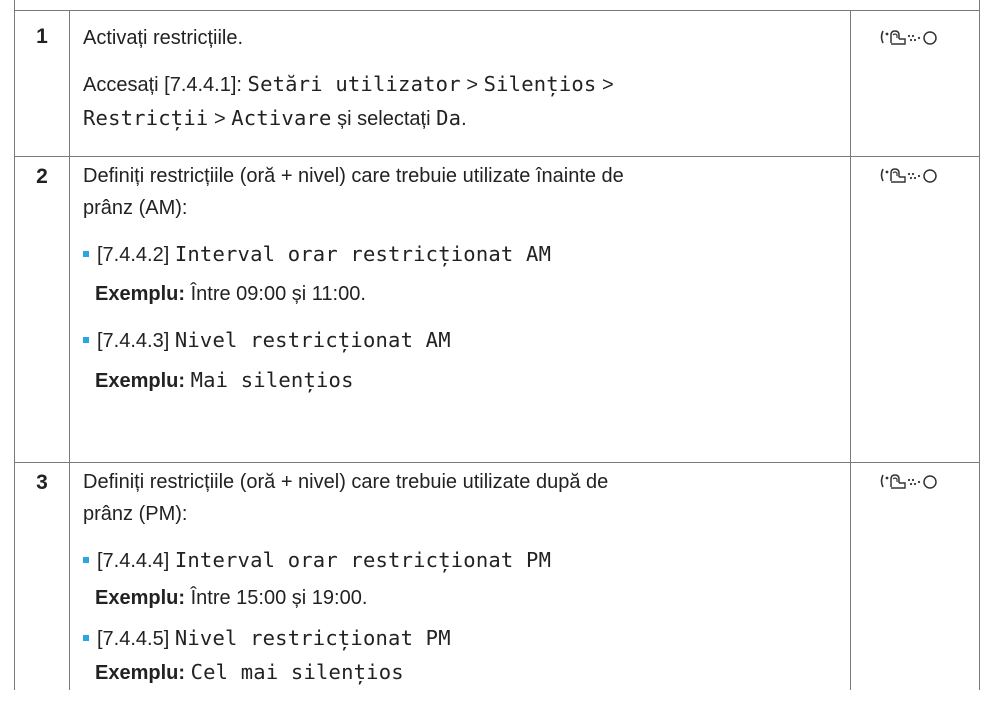 The width and height of the screenshot is (993, 713). What do you see at coordinates (312, 638) in the screenshot?
I see `setting-name: Nivel restricționat PM` at bounding box center [312, 638].